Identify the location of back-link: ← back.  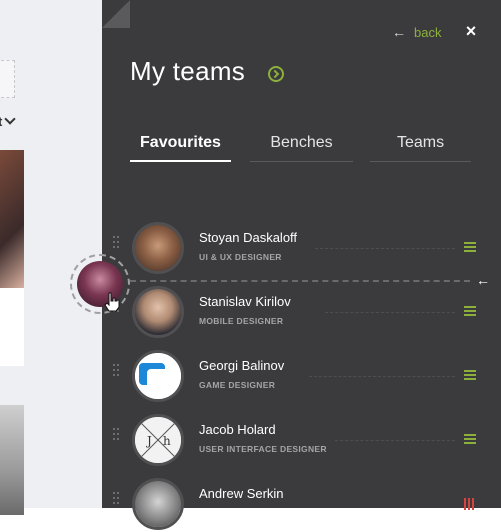
(416, 32).